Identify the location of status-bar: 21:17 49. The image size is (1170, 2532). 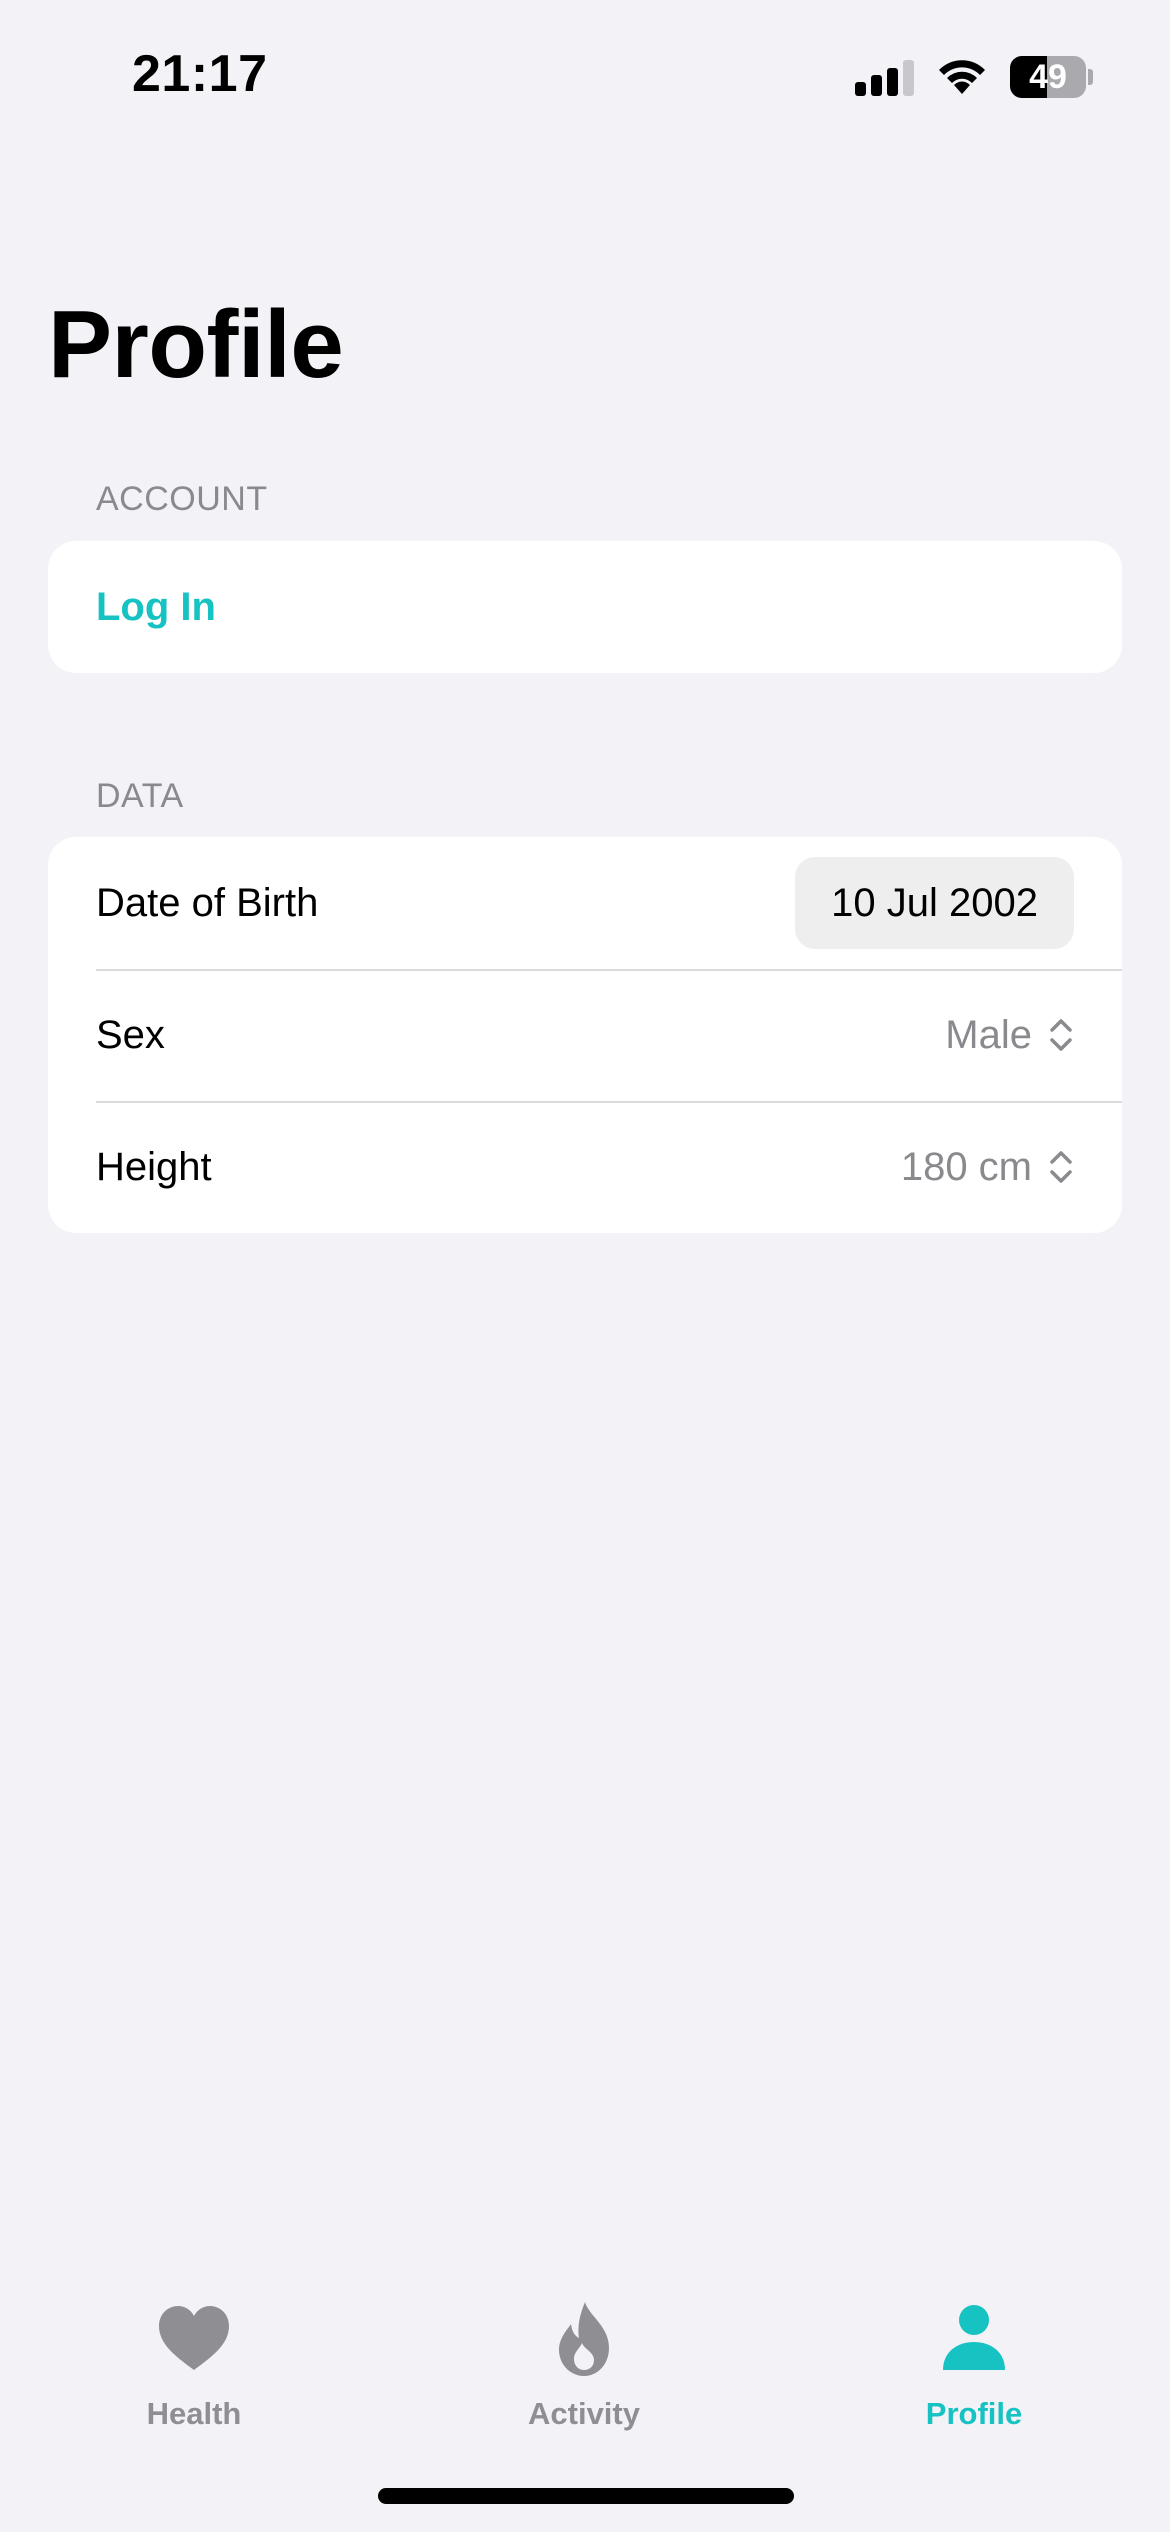
(585, 75).